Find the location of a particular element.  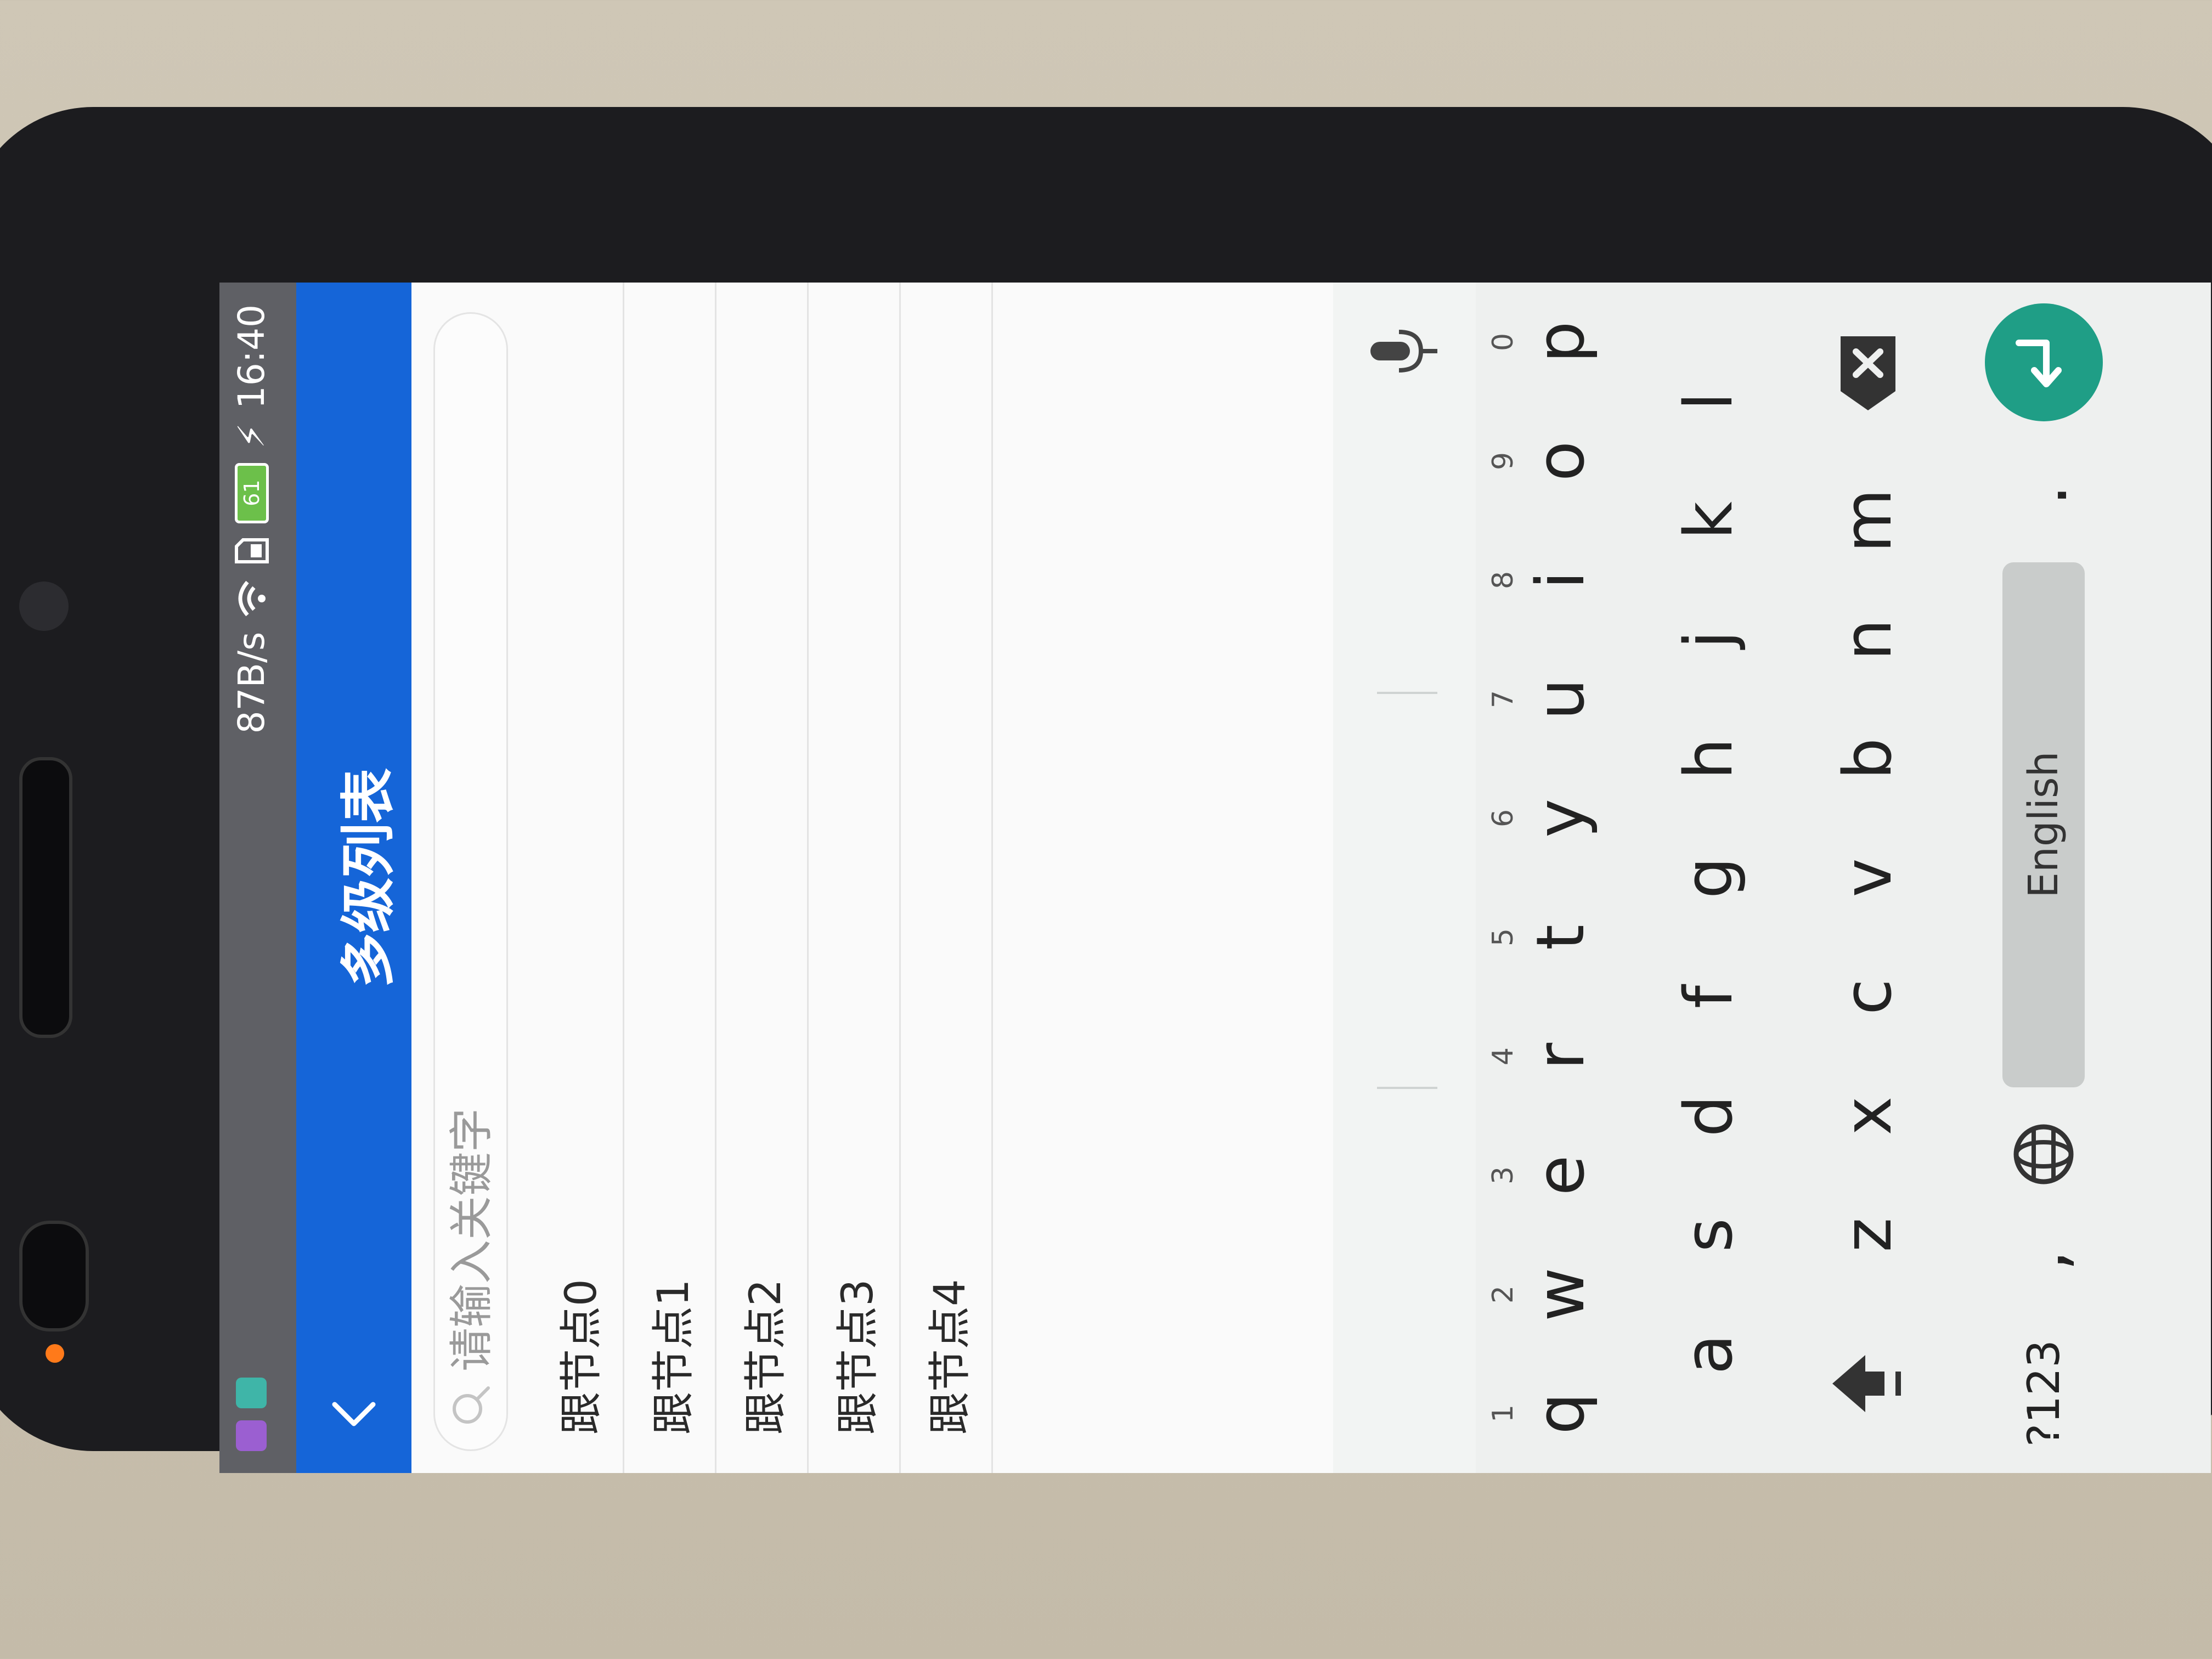

keyboard-row-4: ?123 , English . is located at coordinates (2043, 878).